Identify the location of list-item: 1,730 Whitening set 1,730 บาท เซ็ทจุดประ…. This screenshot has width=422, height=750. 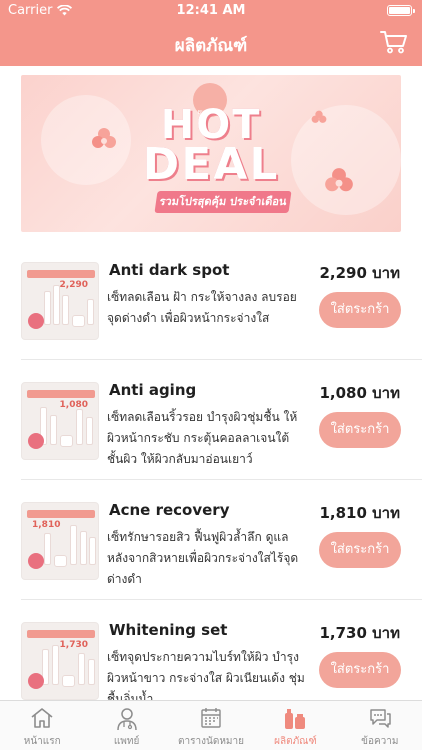
(211, 653).